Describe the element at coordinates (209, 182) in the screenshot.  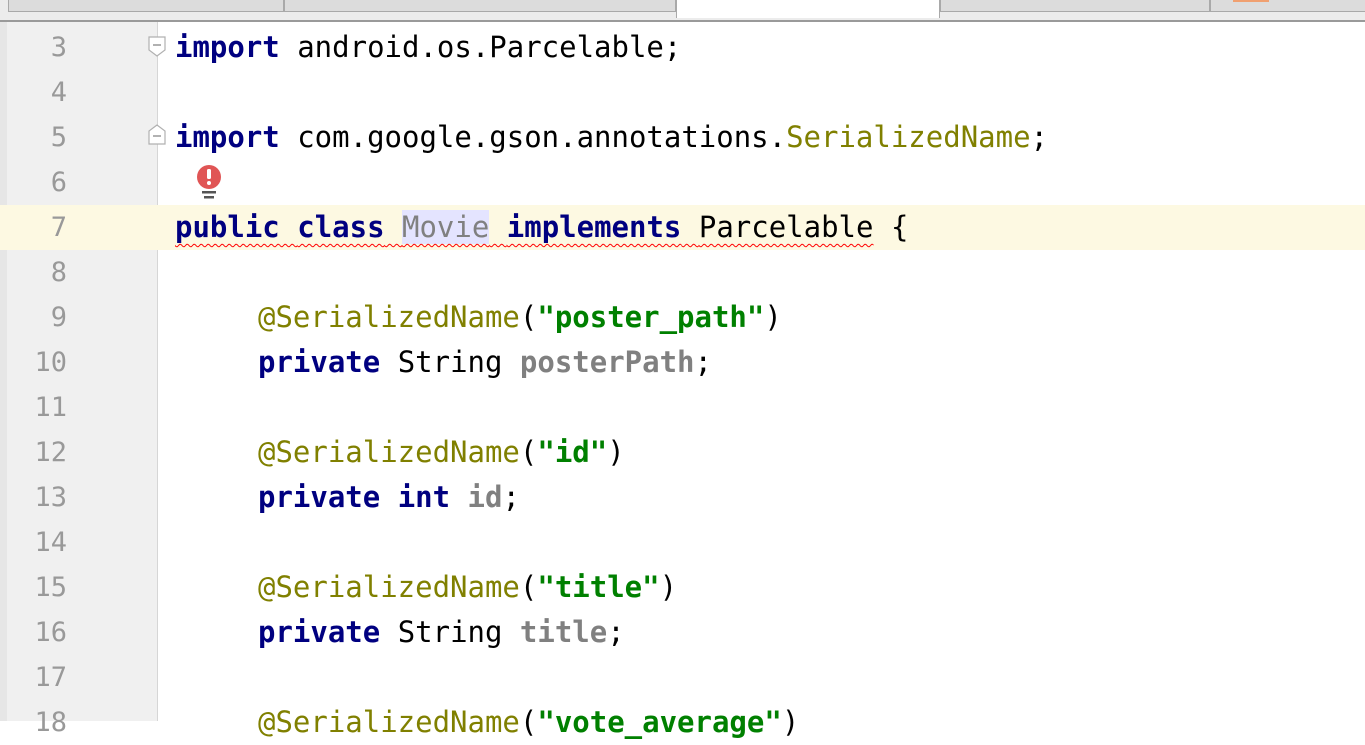
I see `error-bulb-icon` at that location.